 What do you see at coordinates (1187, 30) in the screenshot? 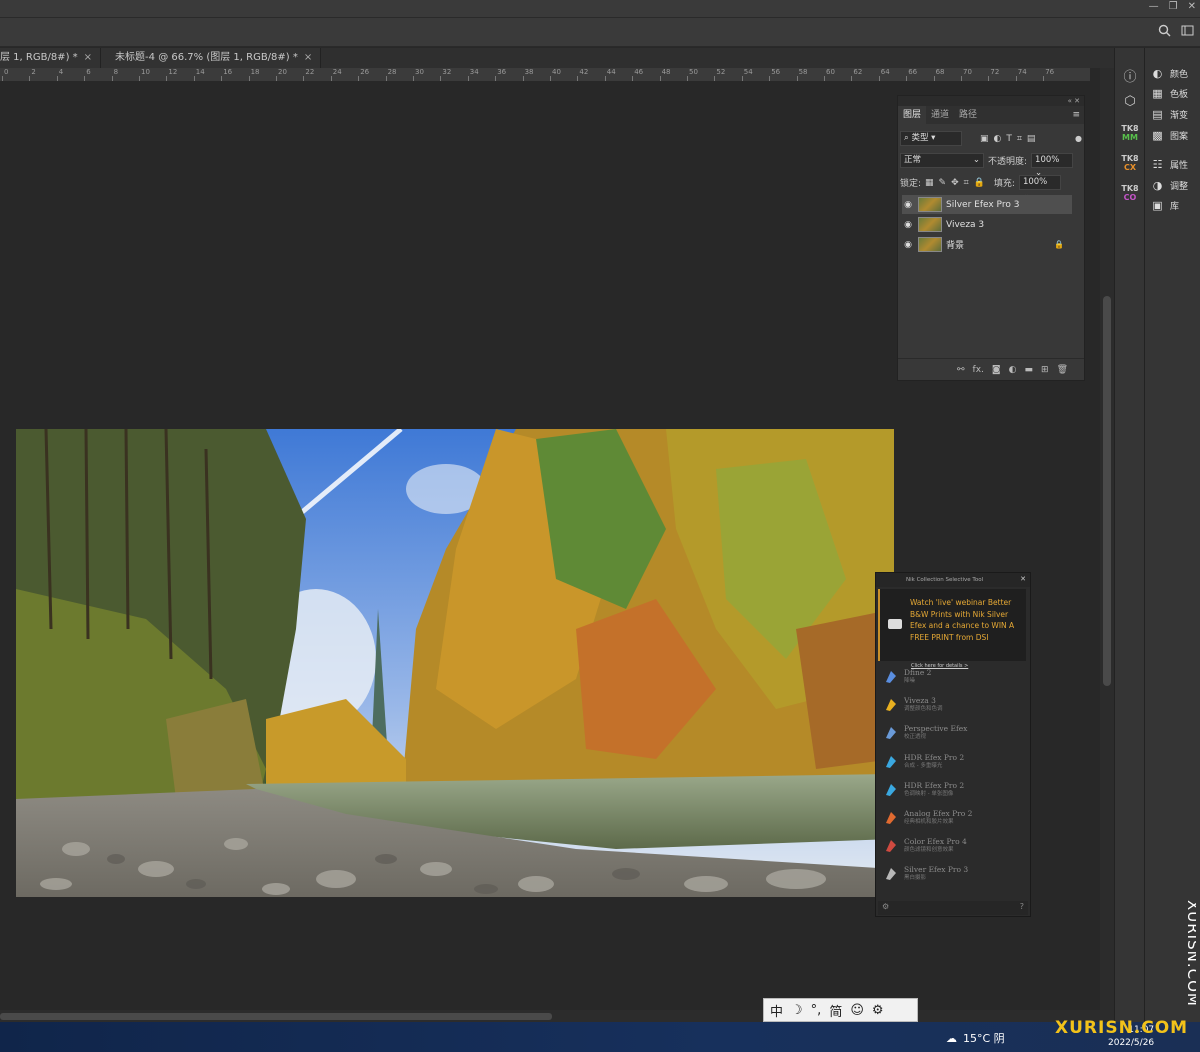
I see `workspace-icon` at bounding box center [1187, 30].